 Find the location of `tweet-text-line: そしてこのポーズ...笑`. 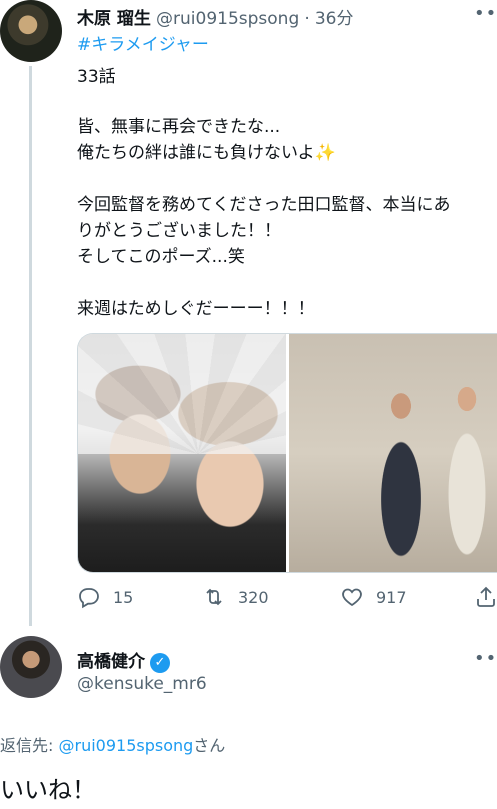

tweet-text-line: そしてこのポーズ...笑 is located at coordinates (161, 257).